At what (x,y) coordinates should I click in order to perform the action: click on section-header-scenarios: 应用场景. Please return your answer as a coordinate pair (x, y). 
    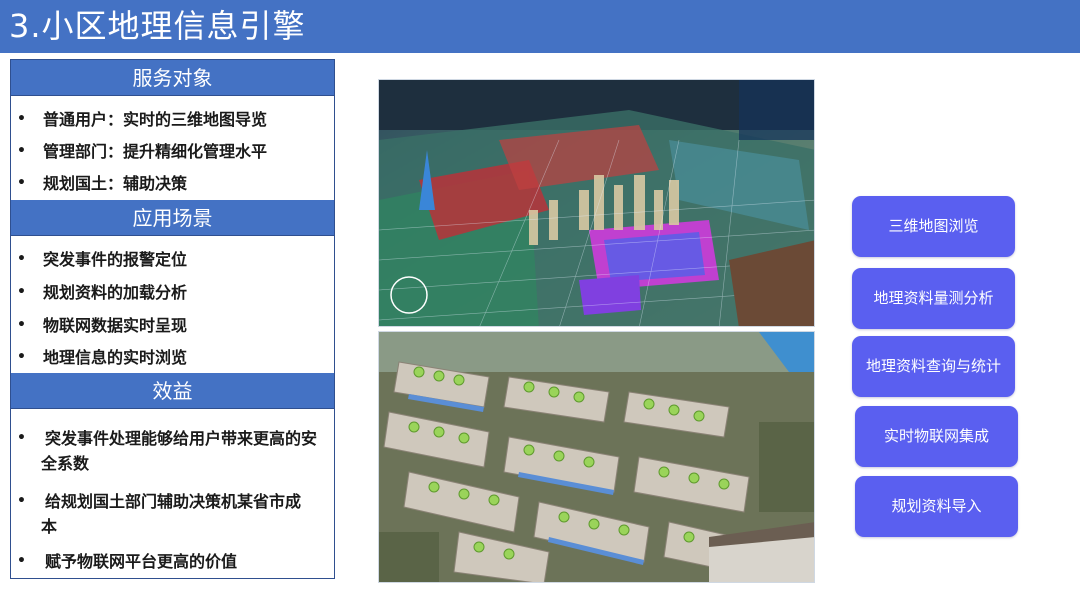
    Looking at the image, I should click on (172, 218).